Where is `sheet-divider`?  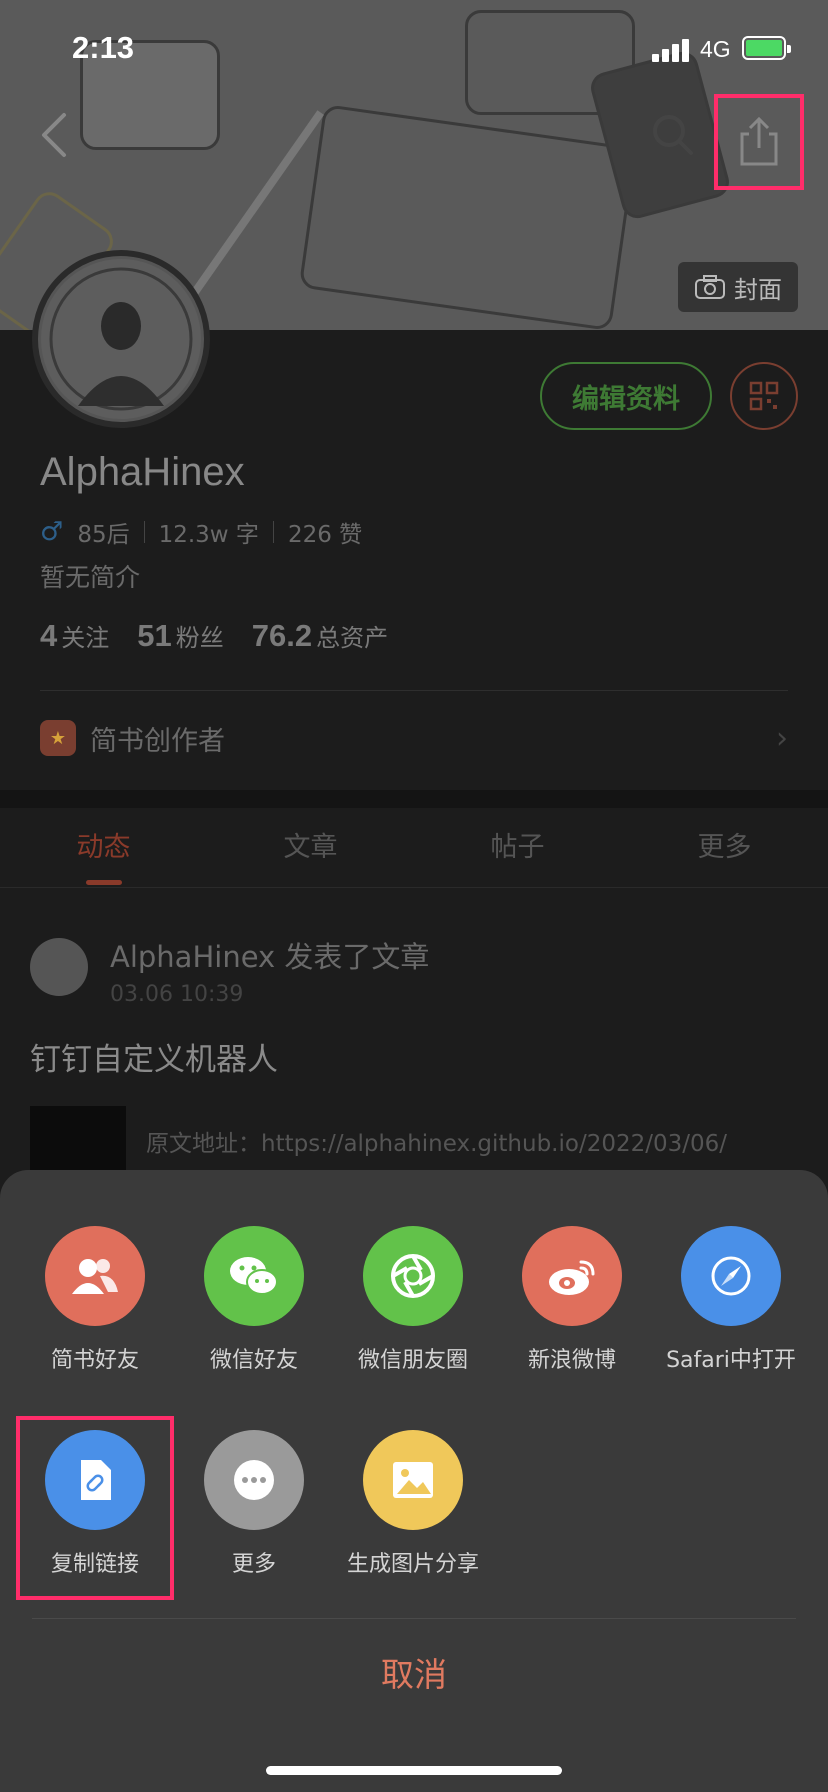 sheet-divider is located at coordinates (414, 1618).